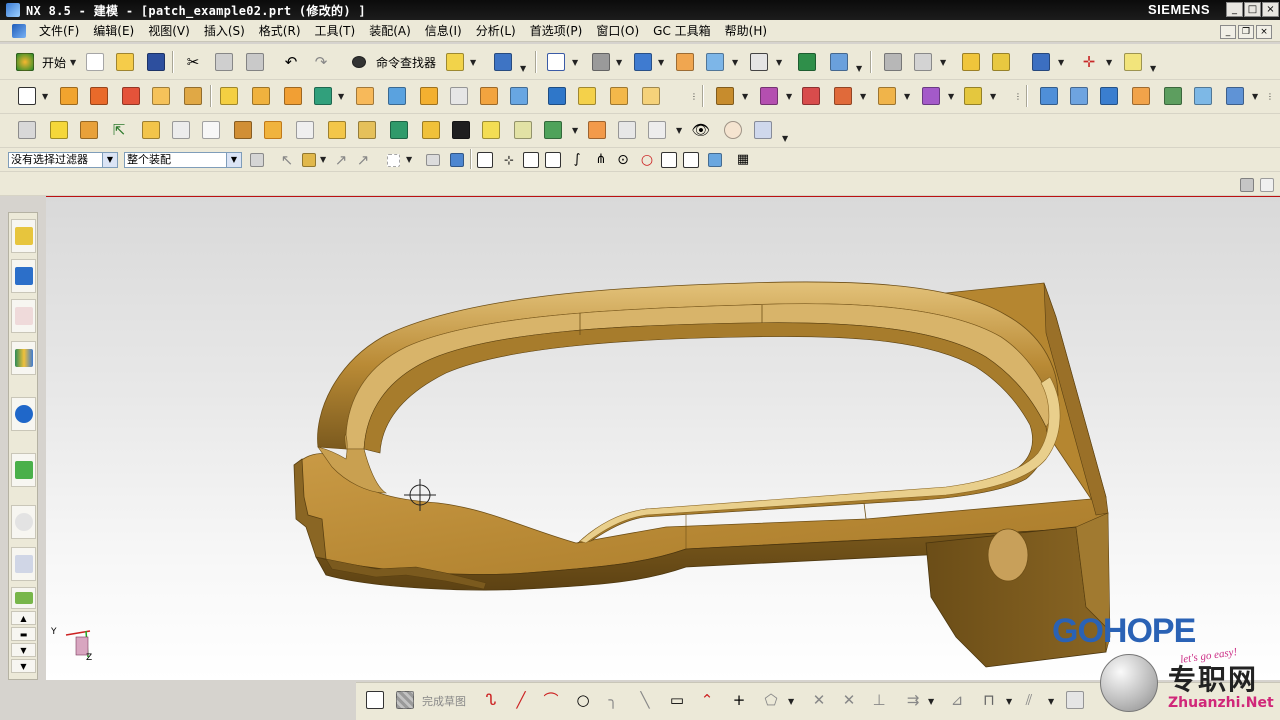 Image resolution: width=1280 pixels, height=720 pixels. What do you see at coordinates (397, 96) in the screenshot?
I see `split-body-icon` at bounding box center [397, 96].